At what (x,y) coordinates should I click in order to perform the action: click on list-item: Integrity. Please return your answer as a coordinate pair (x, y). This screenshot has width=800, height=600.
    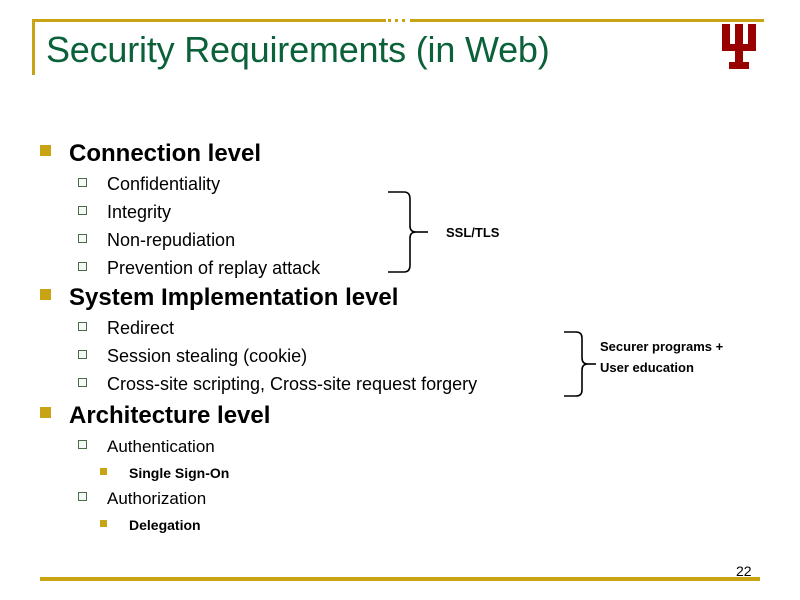
    Looking at the image, I should click on (124, 212).